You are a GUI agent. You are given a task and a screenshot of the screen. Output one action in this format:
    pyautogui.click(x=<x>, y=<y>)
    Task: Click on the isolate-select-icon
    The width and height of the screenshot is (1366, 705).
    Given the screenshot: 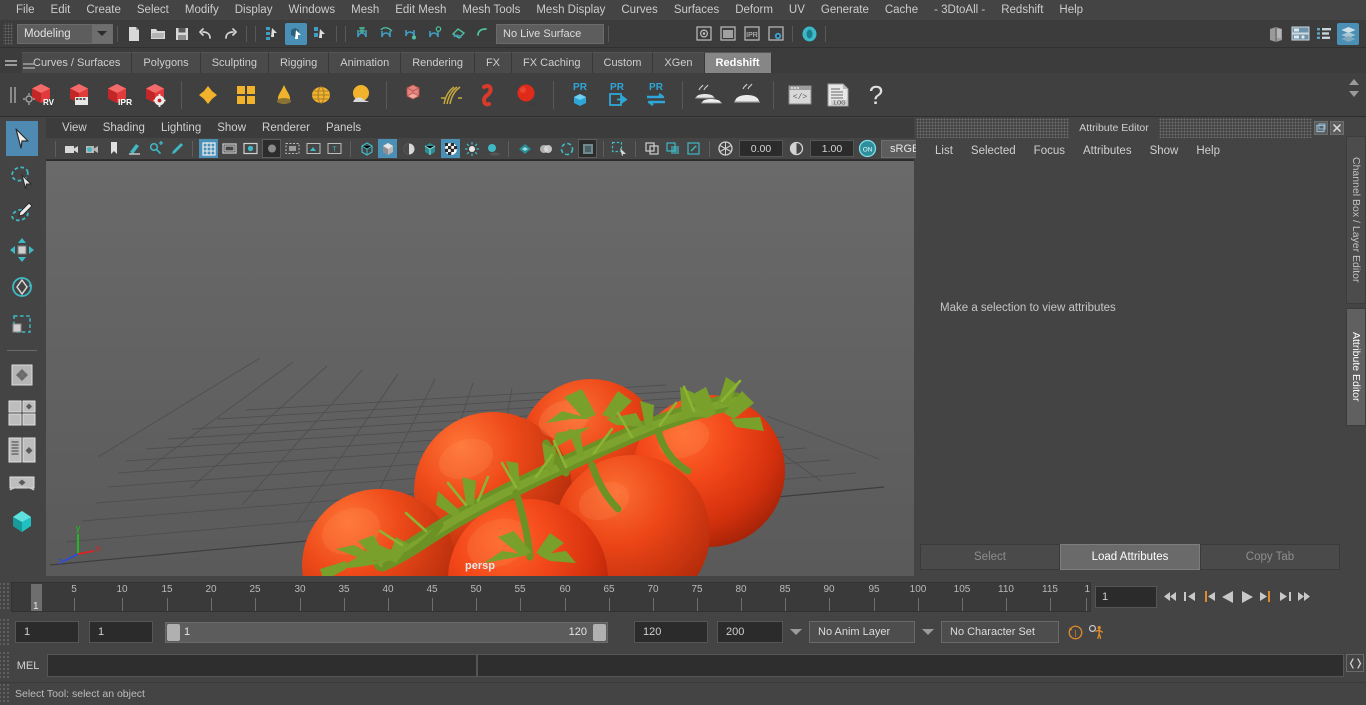 What is the action you would take?
    pyautogui.click(x=587, y=148)
    